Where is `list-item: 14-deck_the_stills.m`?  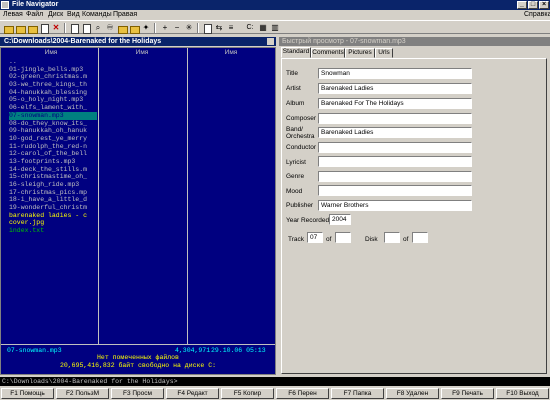
list-item: 14-deck_the_stills.m is located at coordinates (53, 170).